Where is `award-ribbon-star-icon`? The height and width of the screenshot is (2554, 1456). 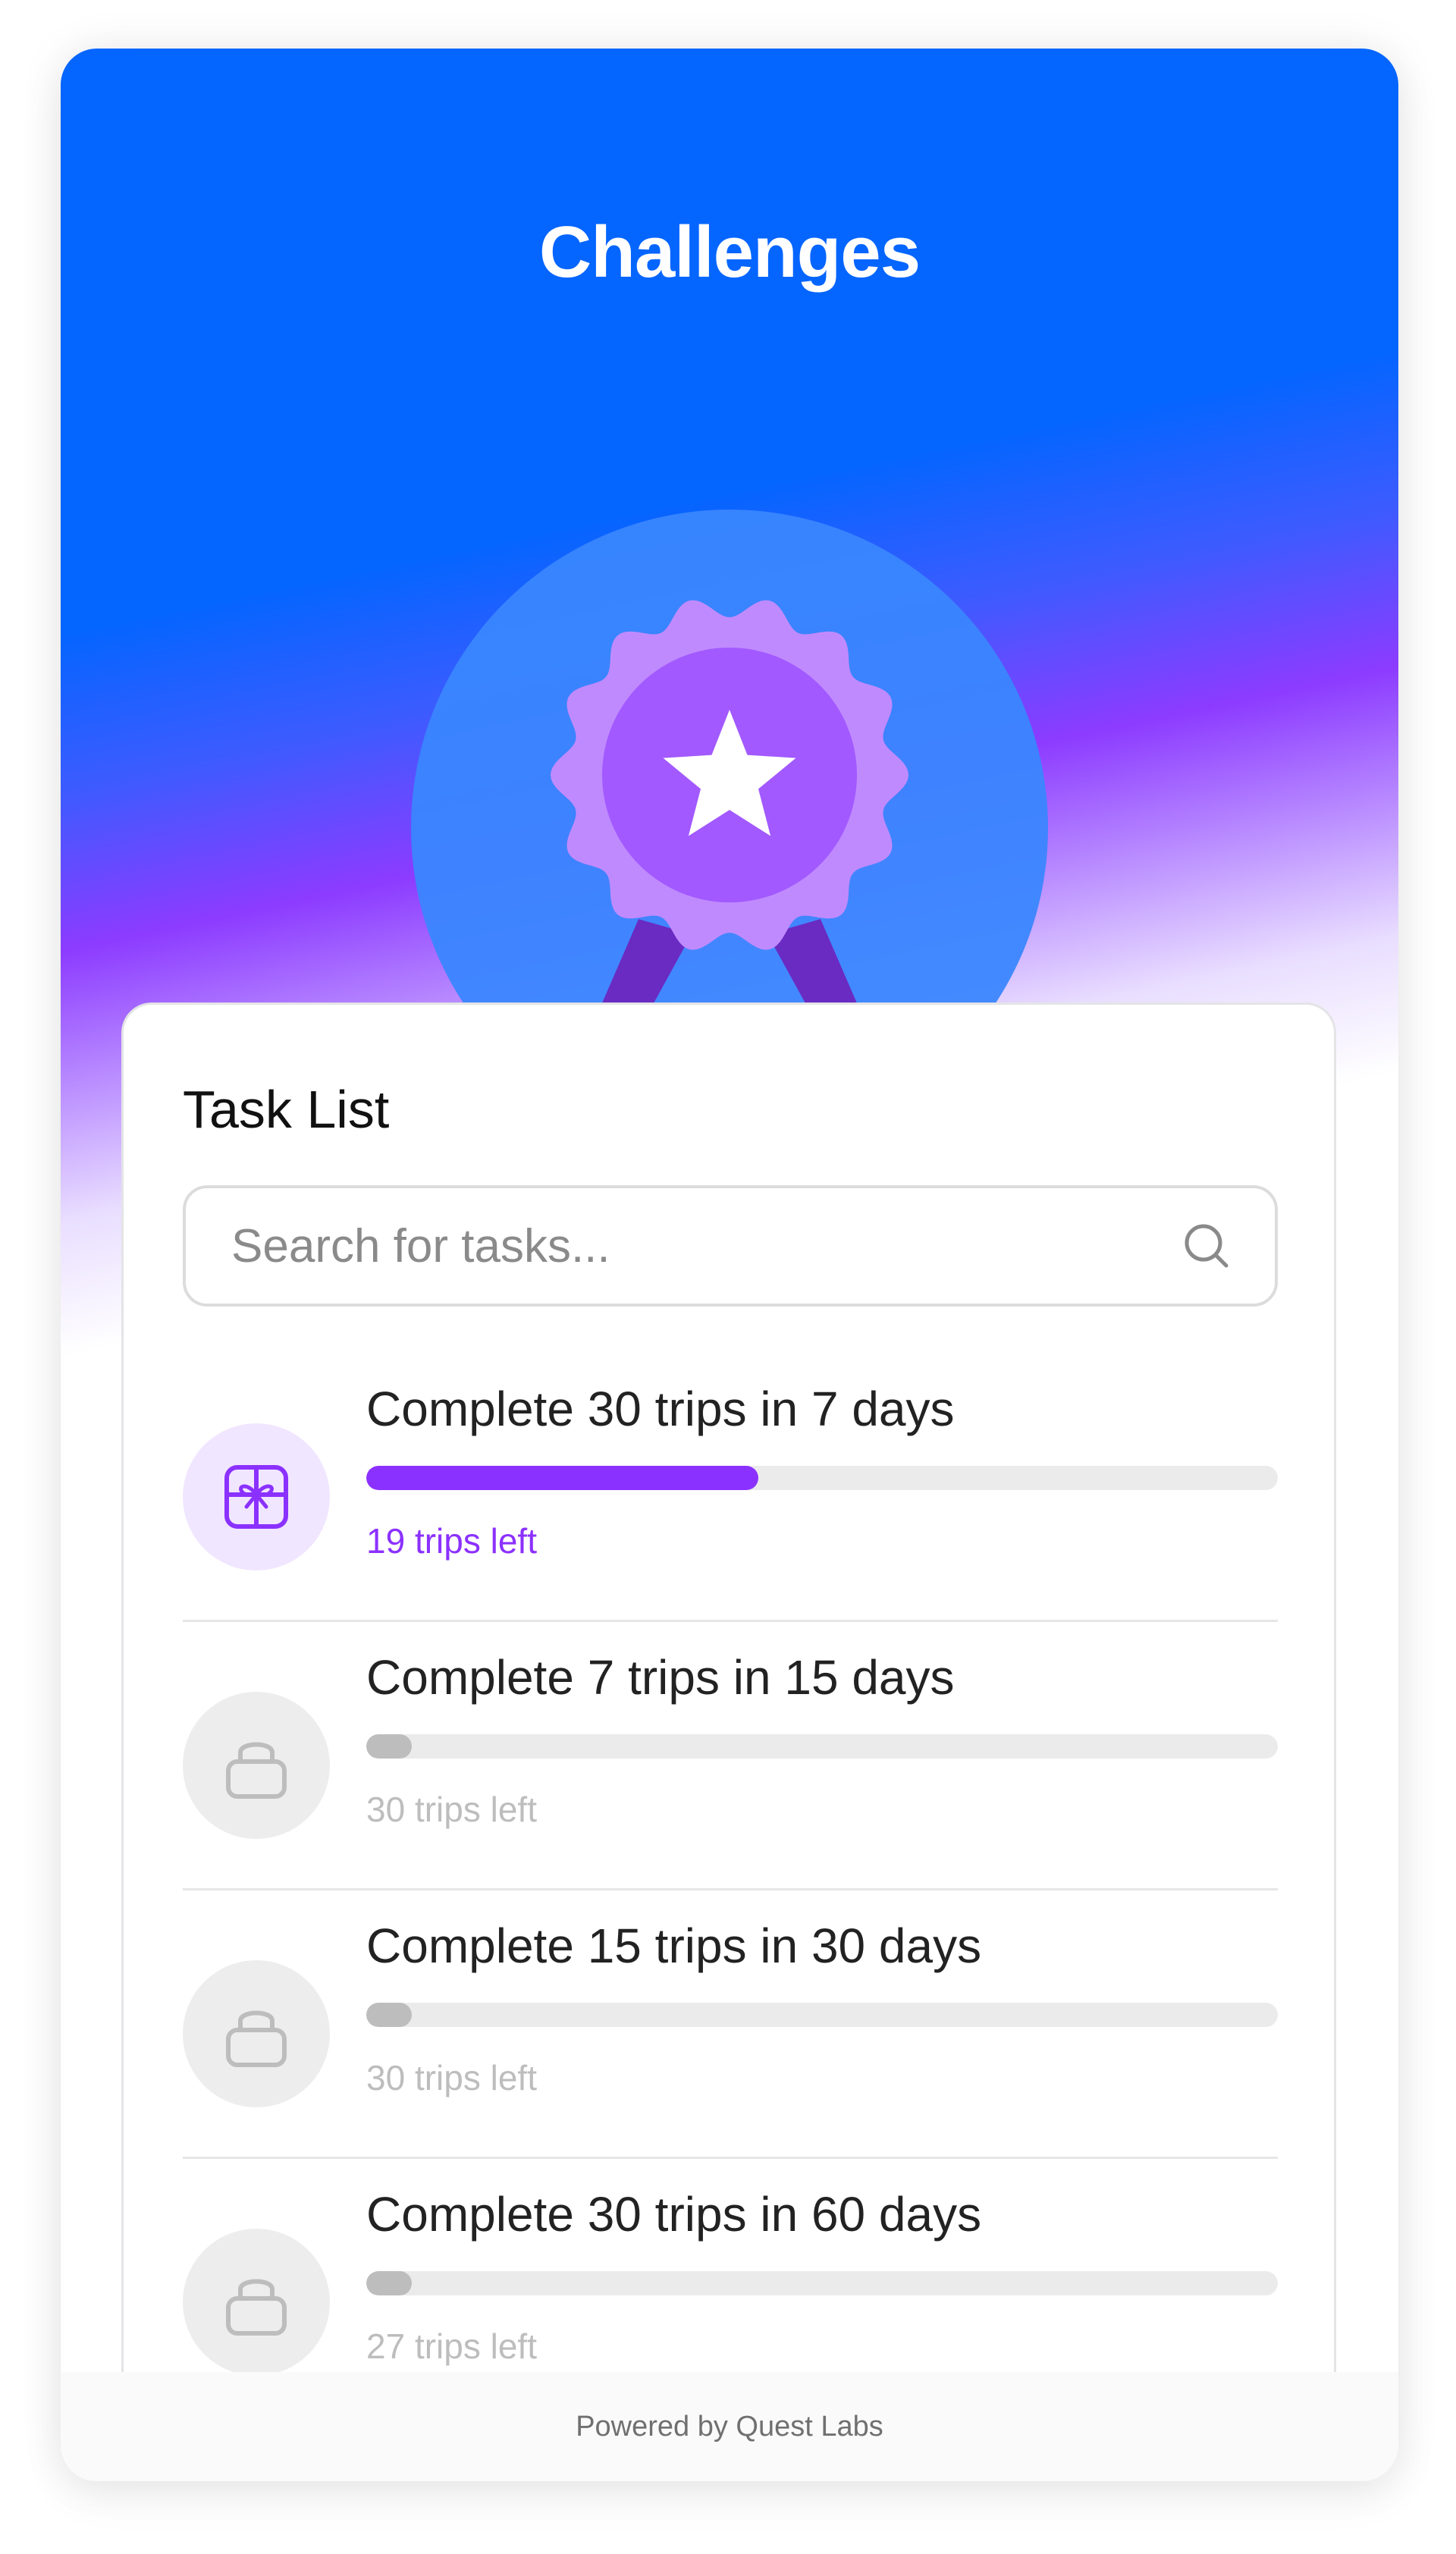 award-ribbon-star-icon is located at coordinates (729, 828).